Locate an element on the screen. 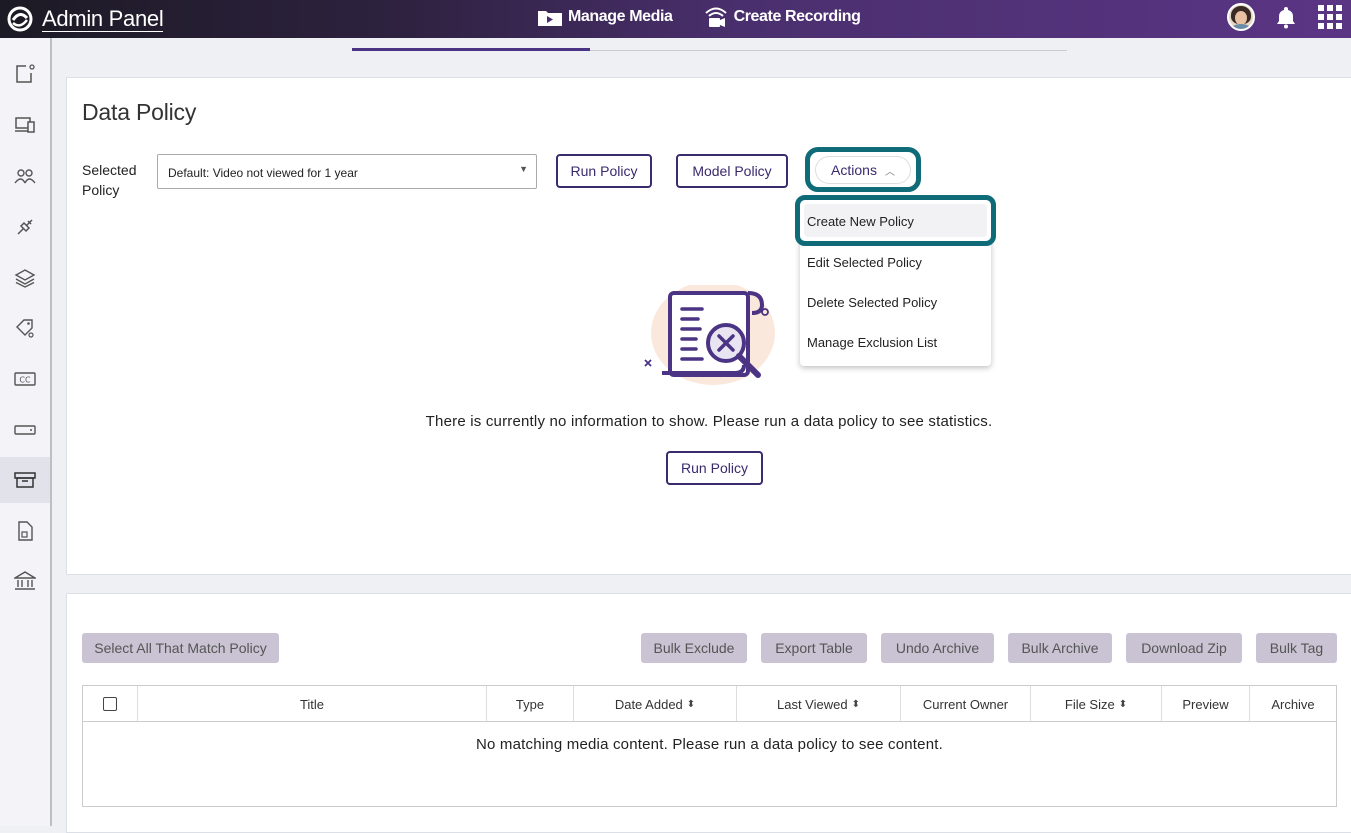  undo-archive-button: Undo Archive is located at coordinates (937, 648).